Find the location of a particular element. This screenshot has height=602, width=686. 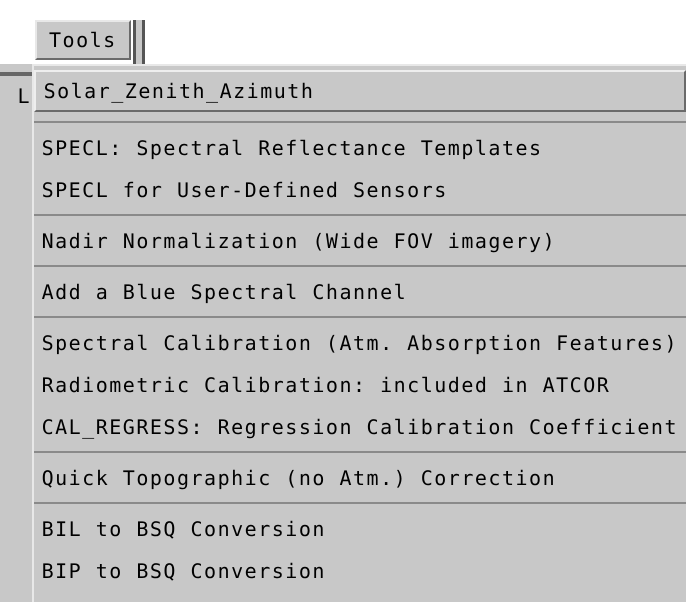

menu-item: BIP to BSQ Conversion is located at coordinates (360, 571).